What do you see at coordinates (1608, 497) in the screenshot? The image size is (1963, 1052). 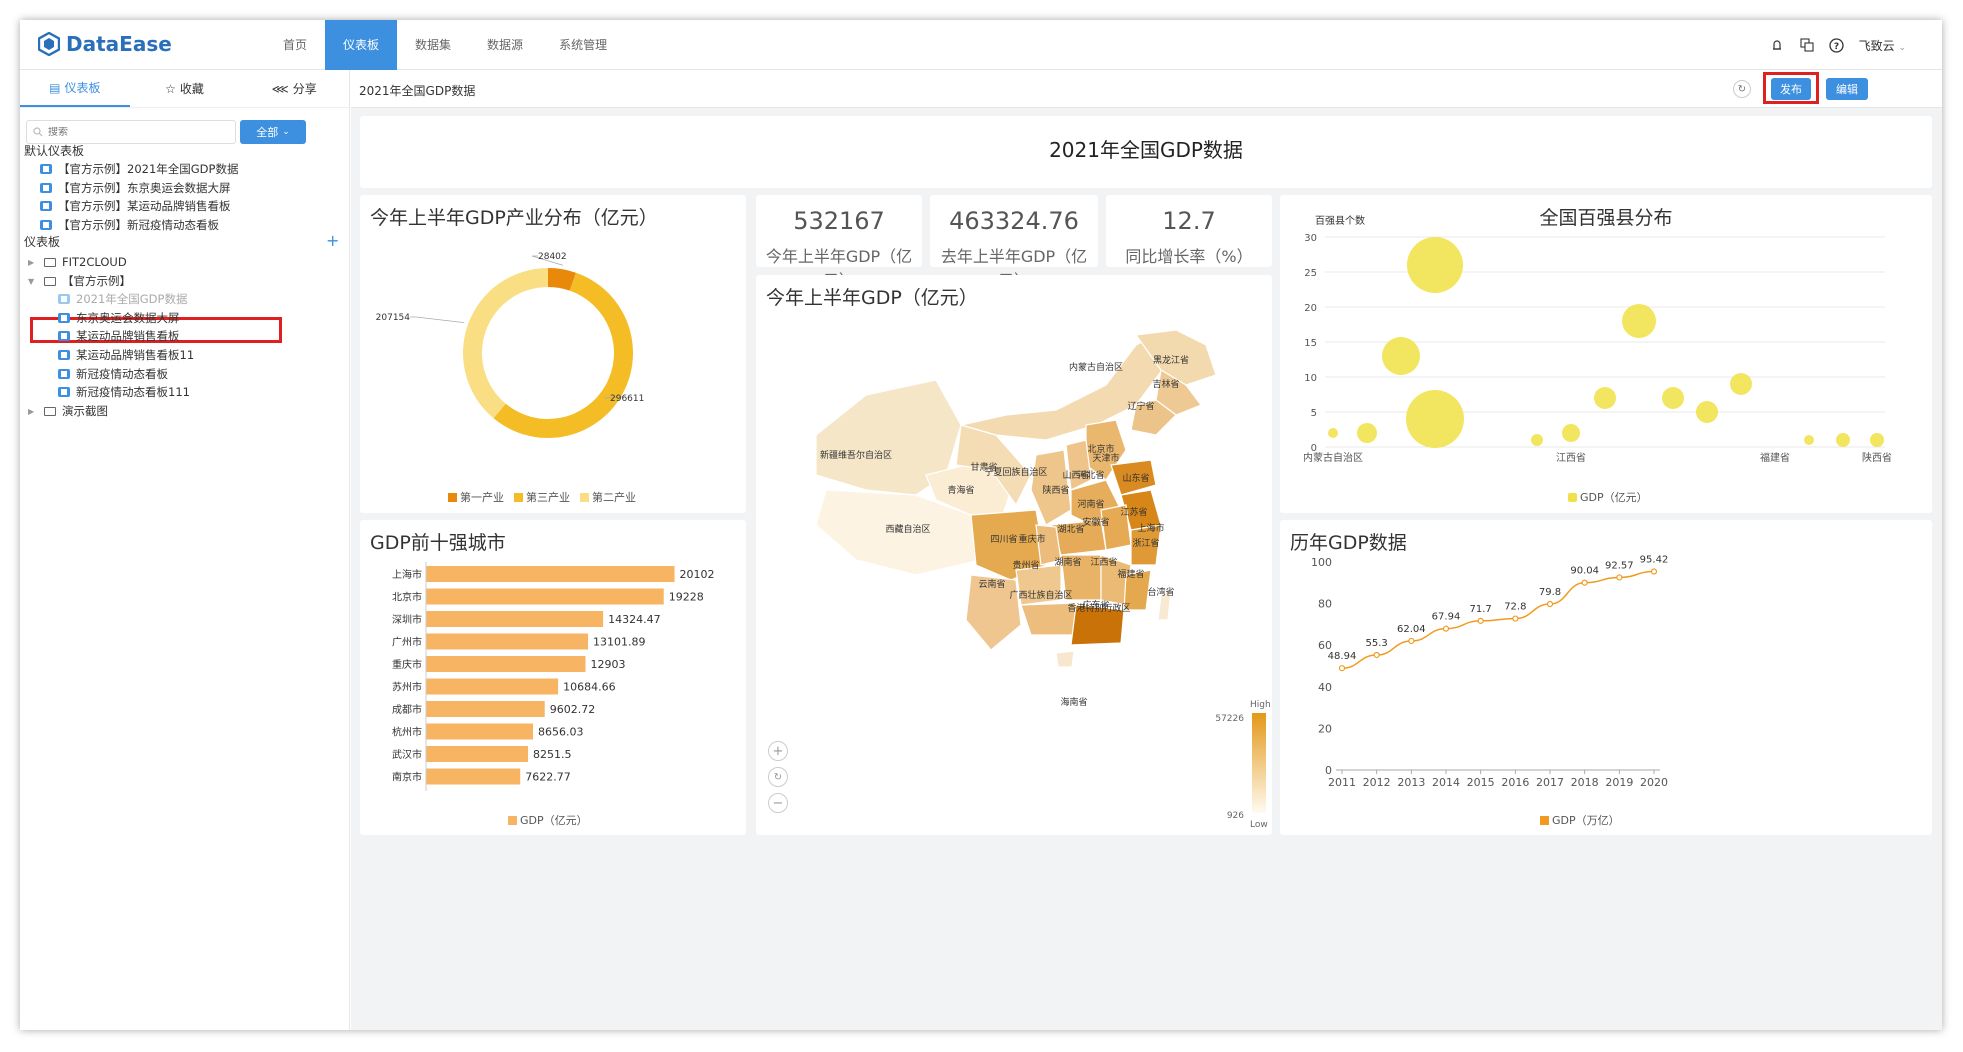 I see `bubble-legend: GDP（亿元）` at bounding box center [1608, 497].